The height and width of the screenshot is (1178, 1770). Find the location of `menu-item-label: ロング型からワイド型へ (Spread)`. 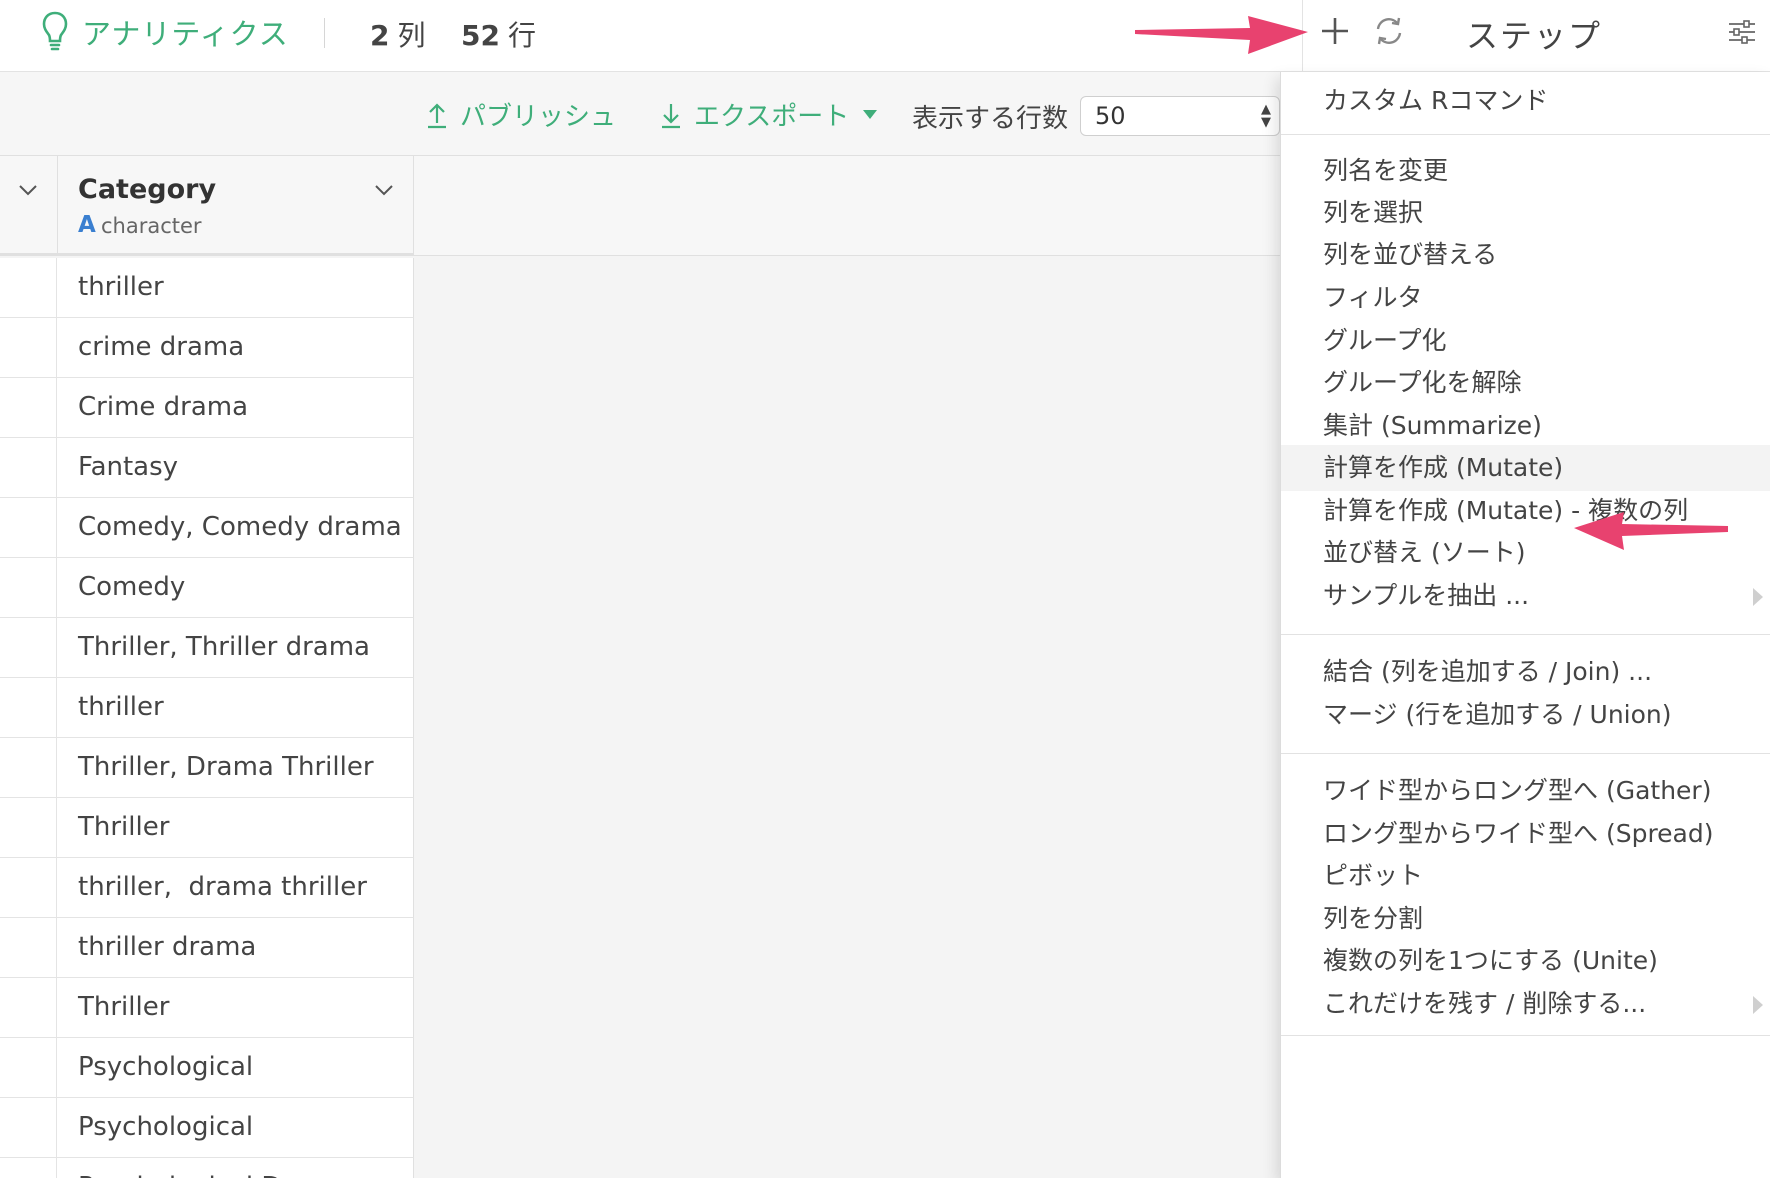

menu-item-label: ロング型からワイド型へ (Spread) is located at coordinates (1518, 833).